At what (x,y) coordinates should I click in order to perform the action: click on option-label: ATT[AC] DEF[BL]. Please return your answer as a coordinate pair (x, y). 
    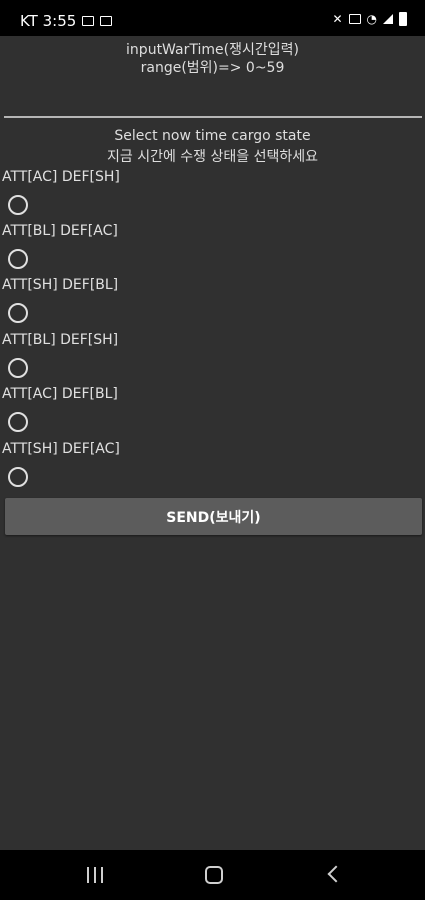
    Looking at the image, I should click on (60, 394).